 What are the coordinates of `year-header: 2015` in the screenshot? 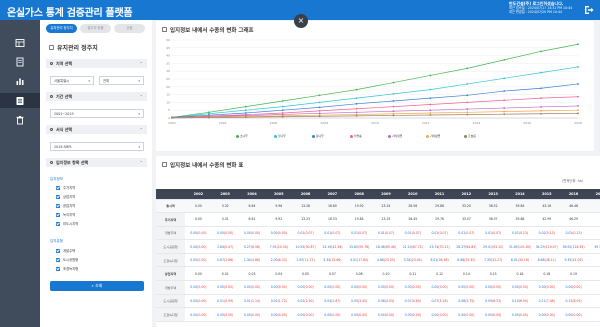 It's located at (547, 194).